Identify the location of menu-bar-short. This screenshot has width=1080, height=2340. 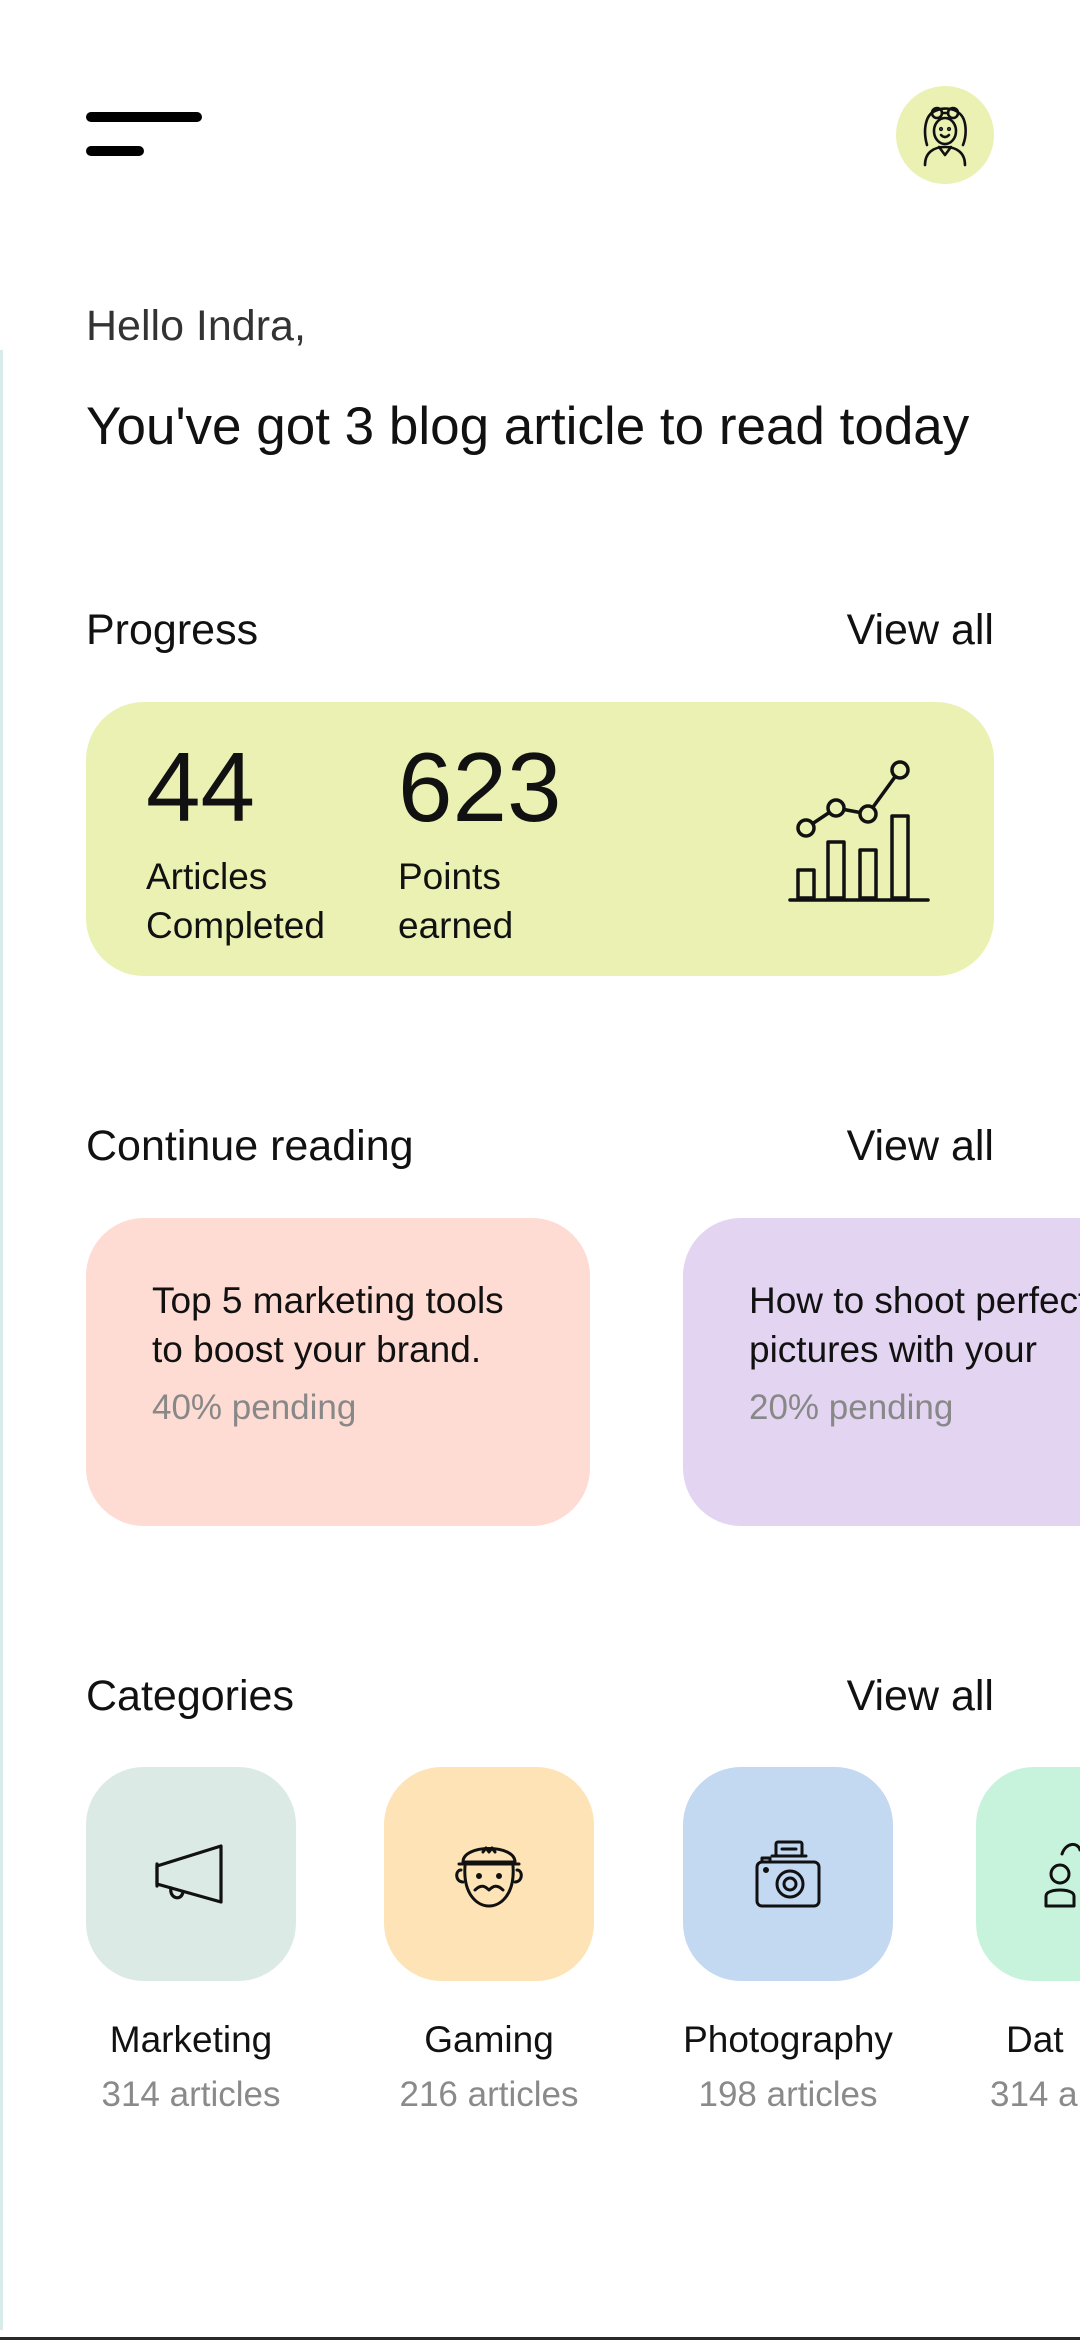
(115, 151).